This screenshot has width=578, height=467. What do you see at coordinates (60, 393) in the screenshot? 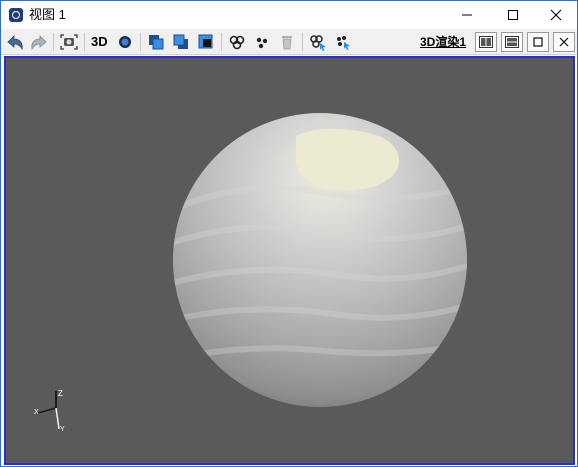
I see `z-axis-label: Z` at bounding box center [60, 393].